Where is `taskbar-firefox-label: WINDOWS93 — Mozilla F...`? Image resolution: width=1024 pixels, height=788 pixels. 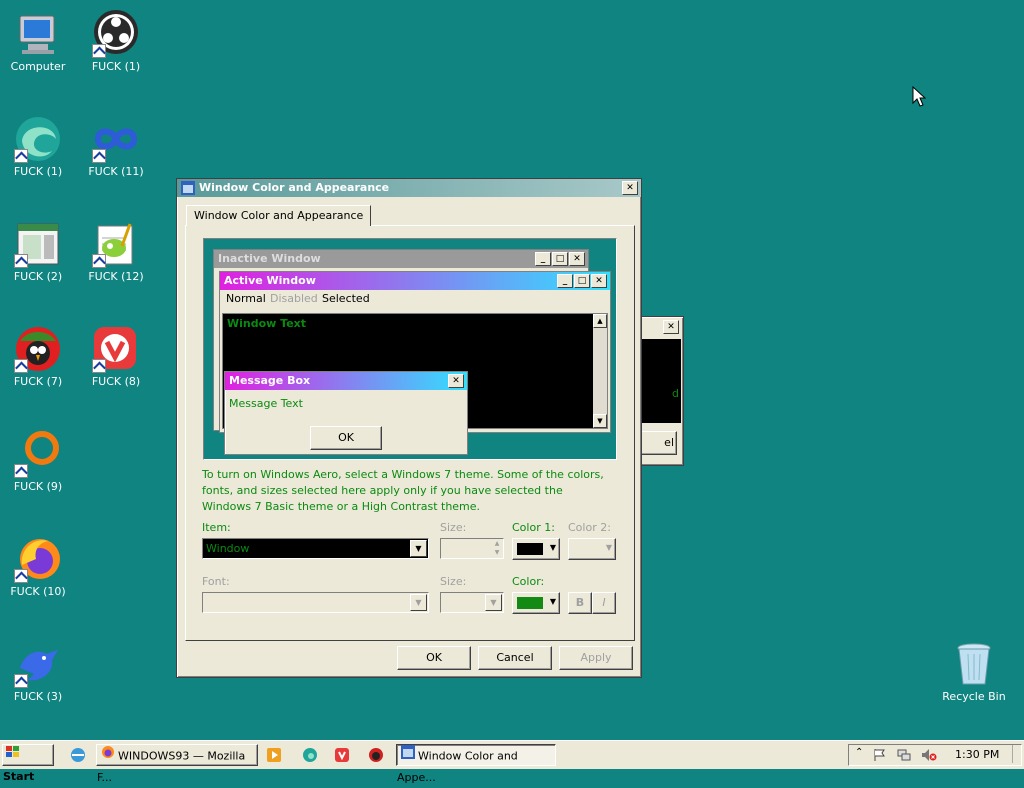
taskbar-firefox-label: WINDOWS93 — Mozilla F... is located at coordinates (171, 767).